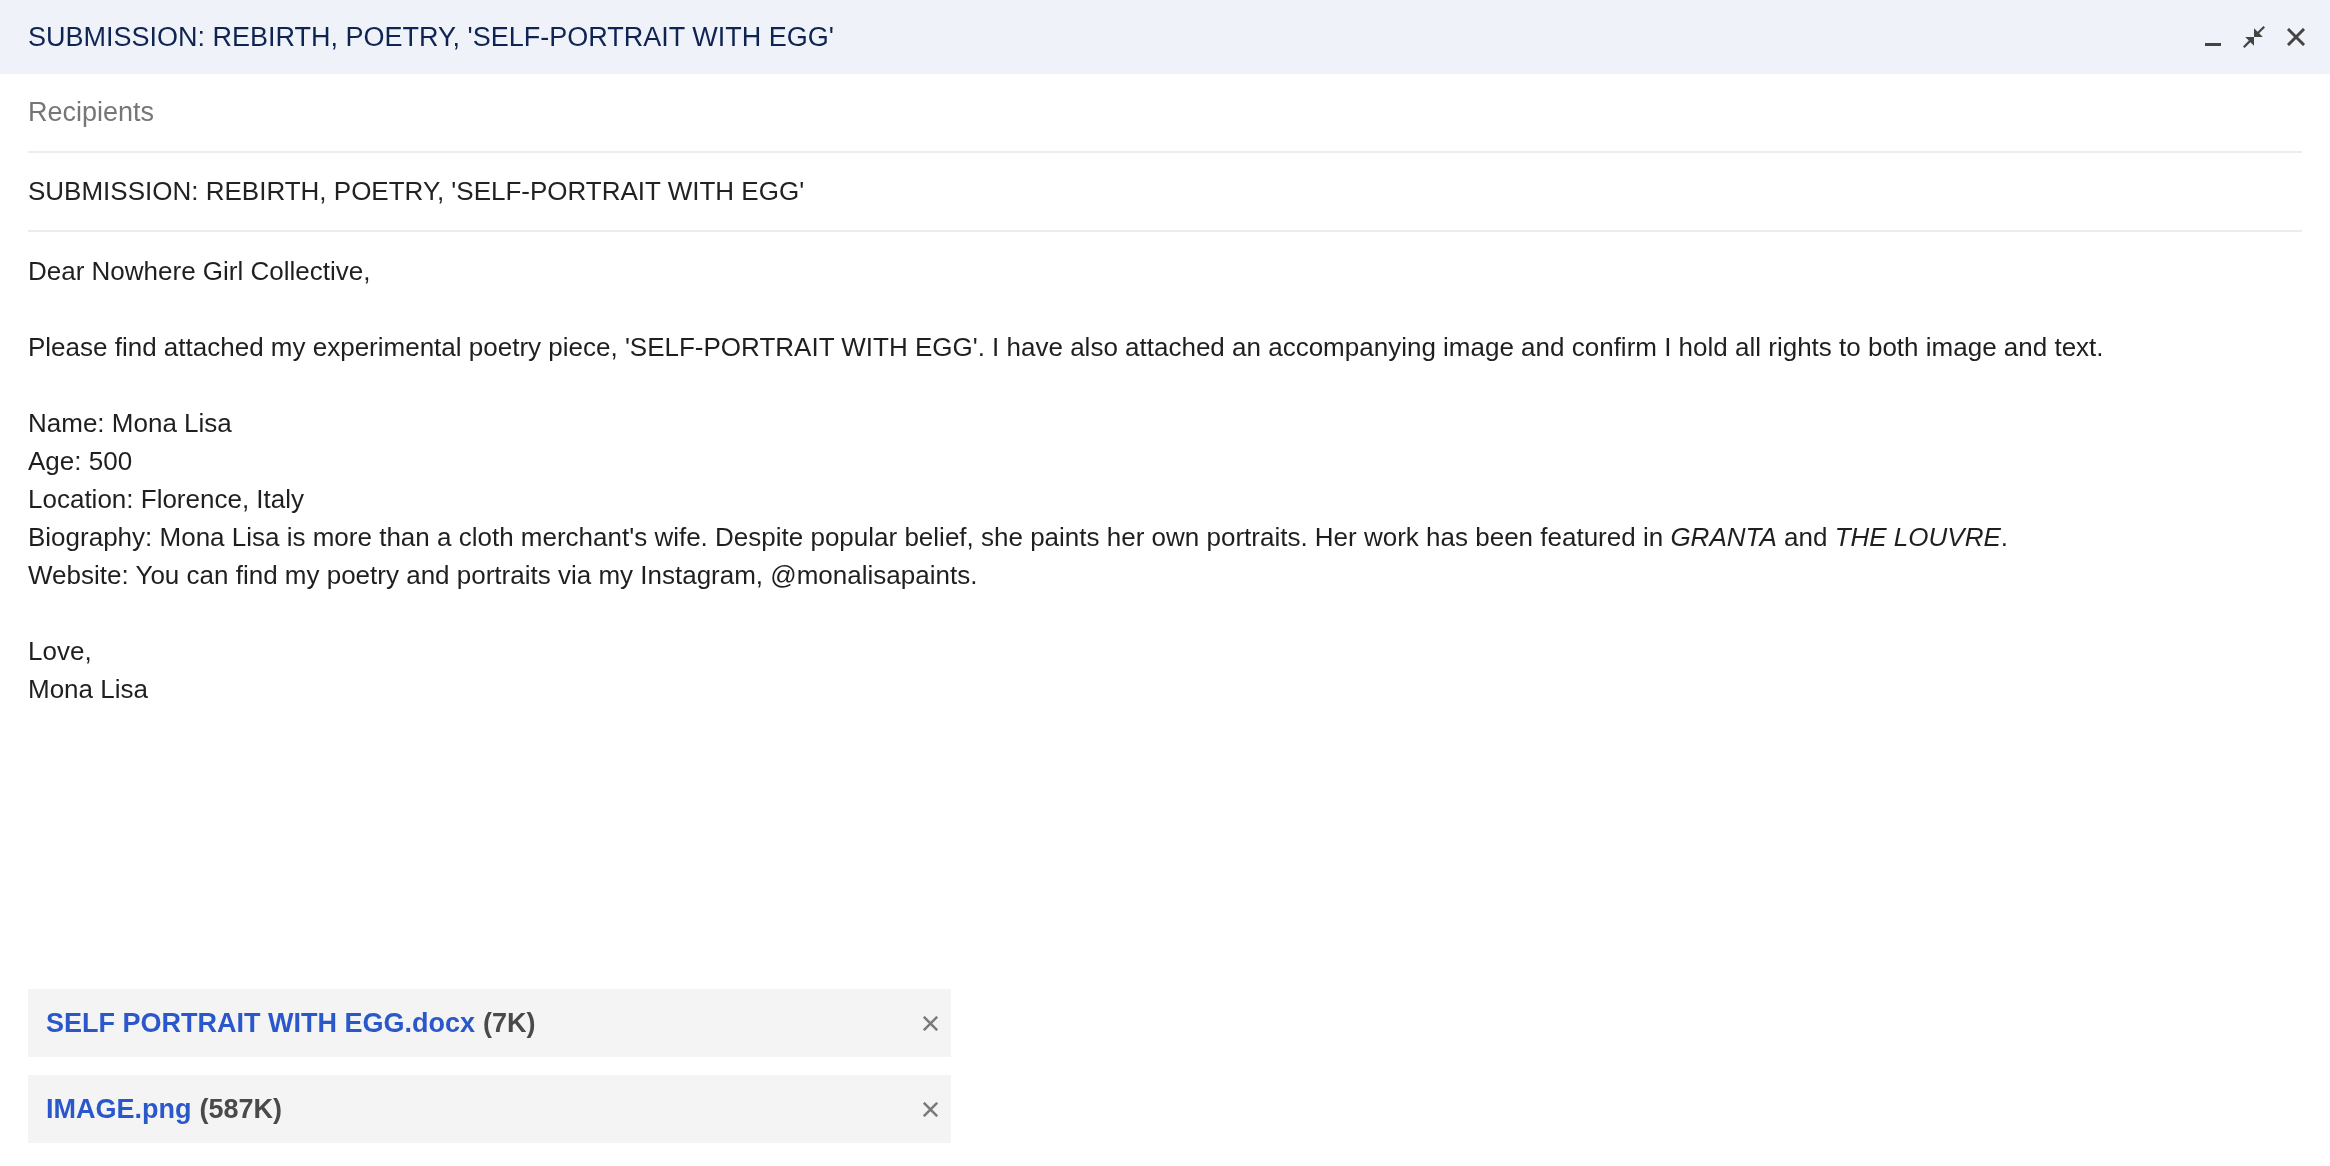  Describe the element at coordinates (240, 1109) in the screenshot. I see `file-size-text: (587K)` at that location.